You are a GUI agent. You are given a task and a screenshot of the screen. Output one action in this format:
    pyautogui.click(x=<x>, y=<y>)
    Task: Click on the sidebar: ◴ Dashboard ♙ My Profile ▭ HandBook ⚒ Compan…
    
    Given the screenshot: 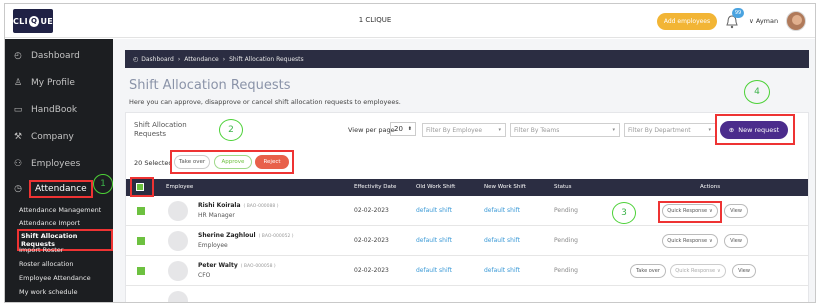 What is the action you would take?
    pyautogui.click(x=59, y=170)
    